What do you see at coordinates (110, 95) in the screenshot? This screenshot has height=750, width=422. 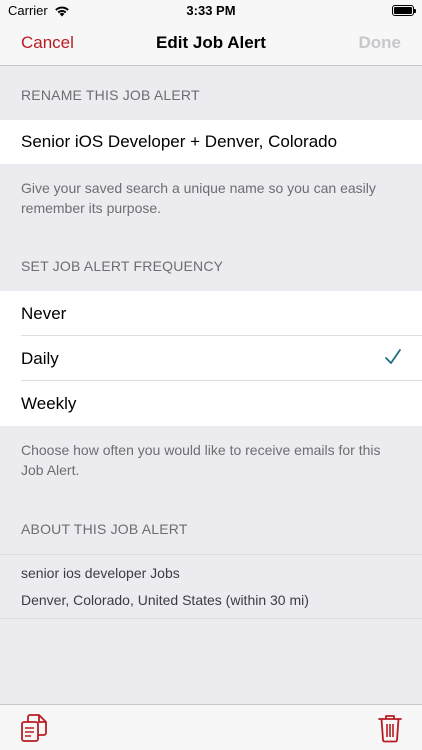 I see `rename-section-header: RENAME THIS JOB ALERT` at bounding box center [110, 95].